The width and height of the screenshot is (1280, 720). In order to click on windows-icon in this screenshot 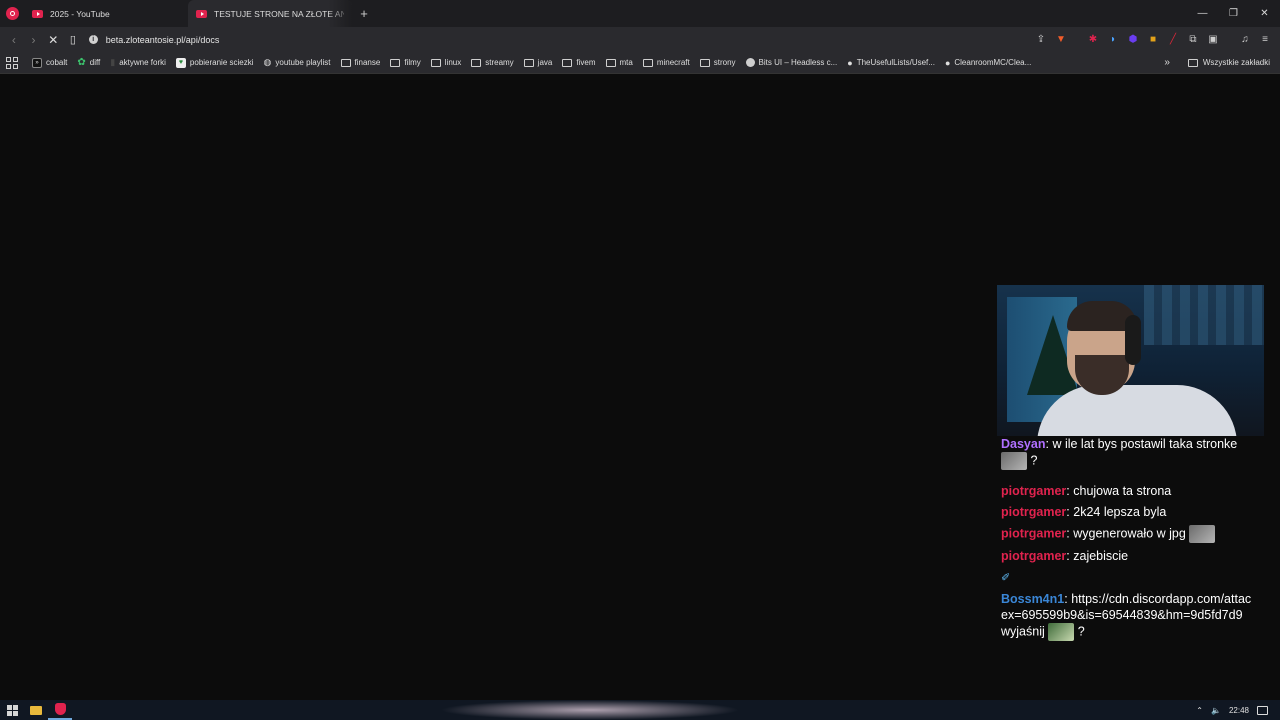, I will do `click(12, 710)`.